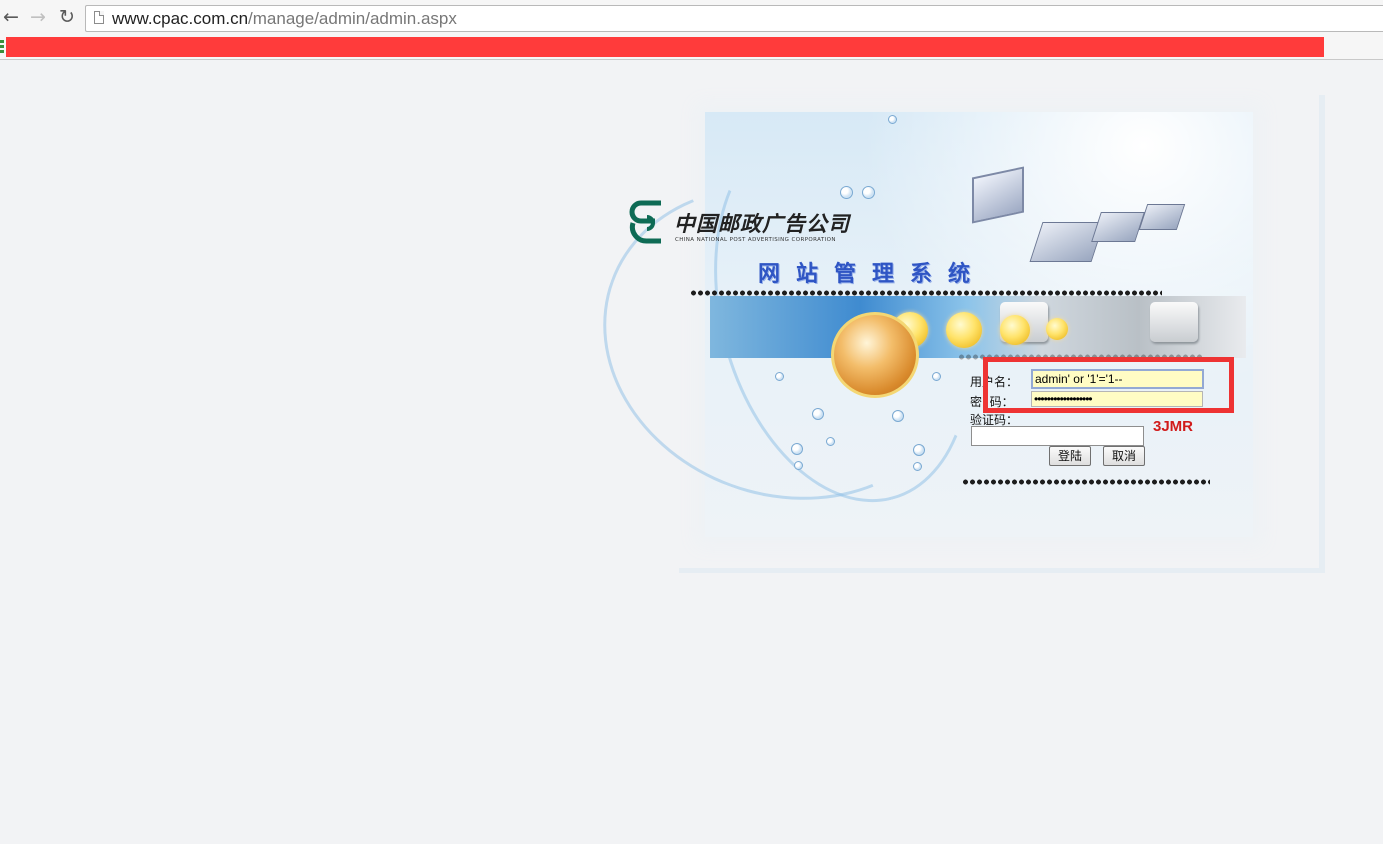 The image size is (1383, 844). Describe the element at coordinates (872, 274) in the screenshot. I see `system-title: 网站管理系统` at that location.